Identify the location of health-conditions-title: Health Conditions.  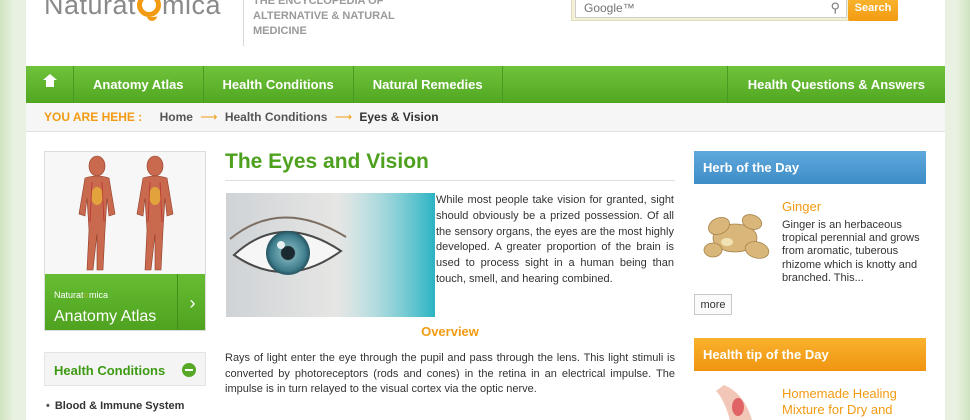
(110, 370).